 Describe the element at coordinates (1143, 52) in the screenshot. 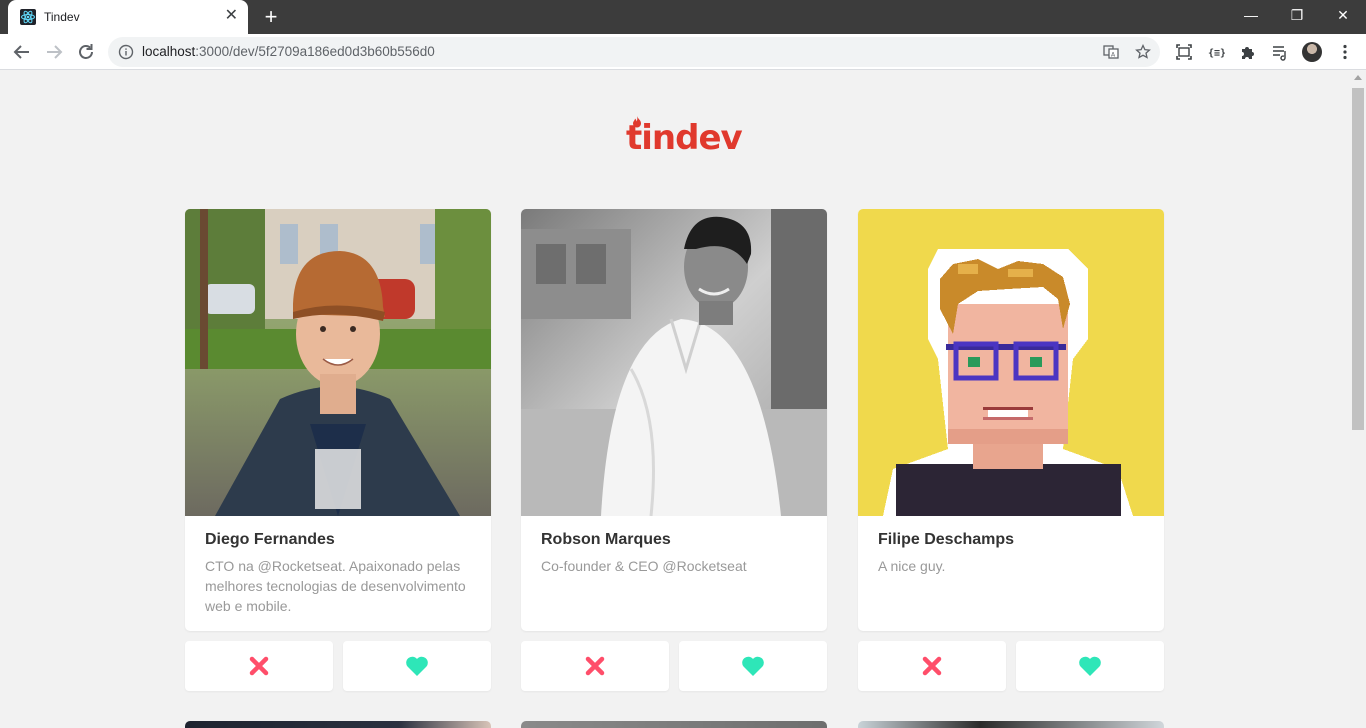

I see `bookmark-star-icon` at that location.